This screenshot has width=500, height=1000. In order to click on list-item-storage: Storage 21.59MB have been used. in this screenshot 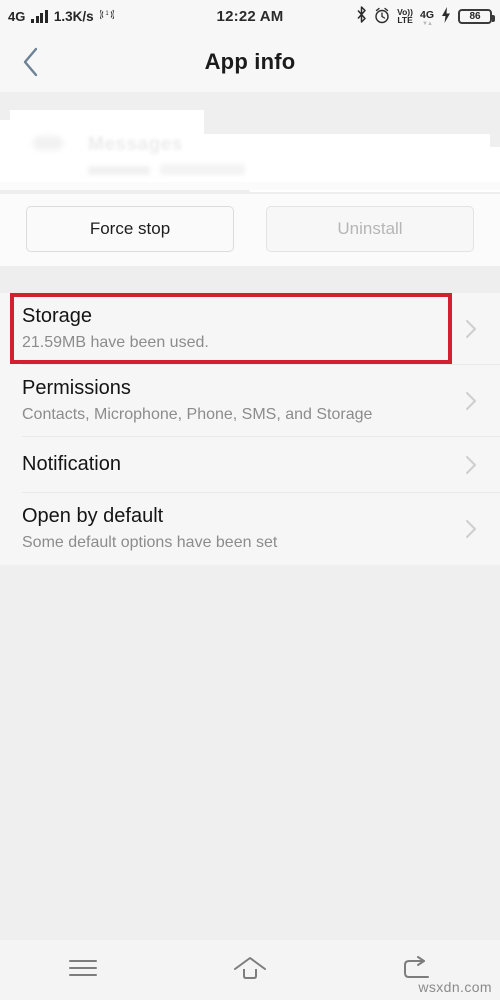, I will do `click(250, 328)`.